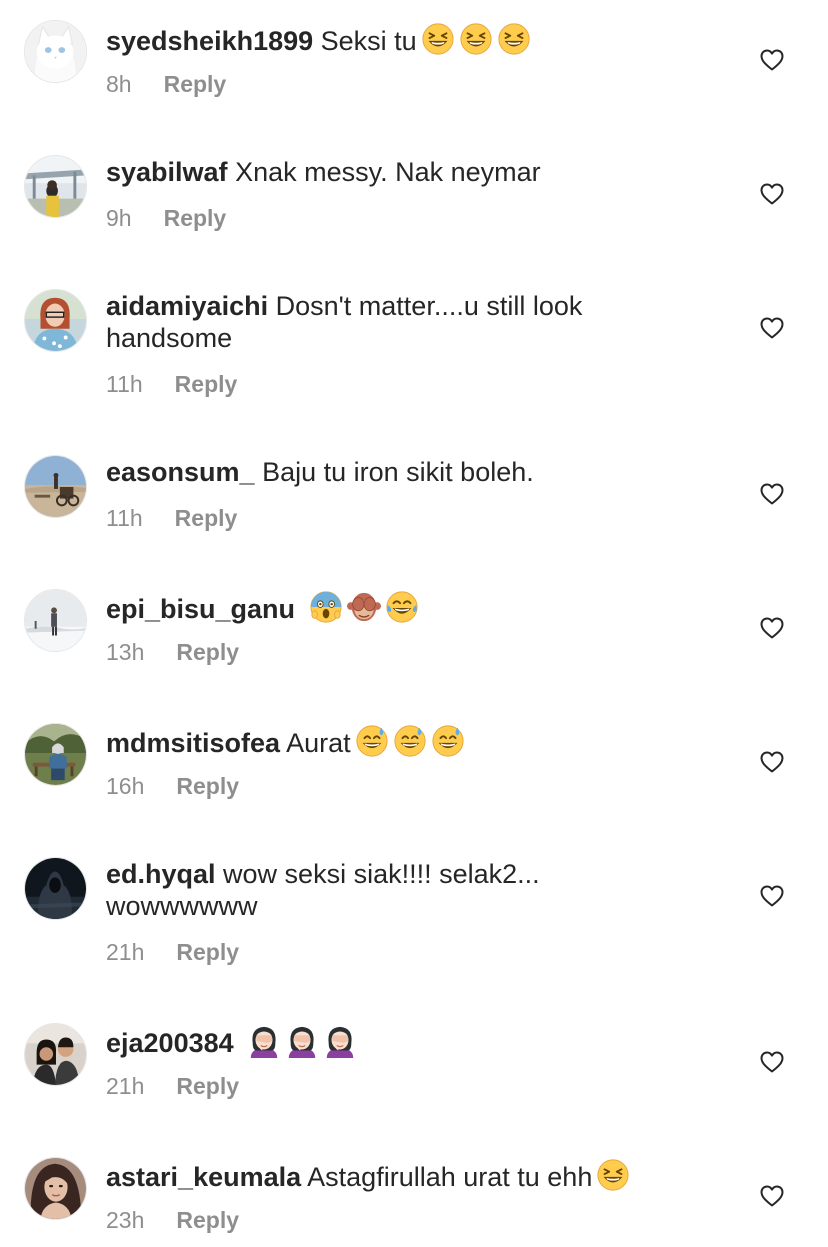 The image size is (828, 1247). I want to click on comment-meta: 13h Reply, so click(172, 652).